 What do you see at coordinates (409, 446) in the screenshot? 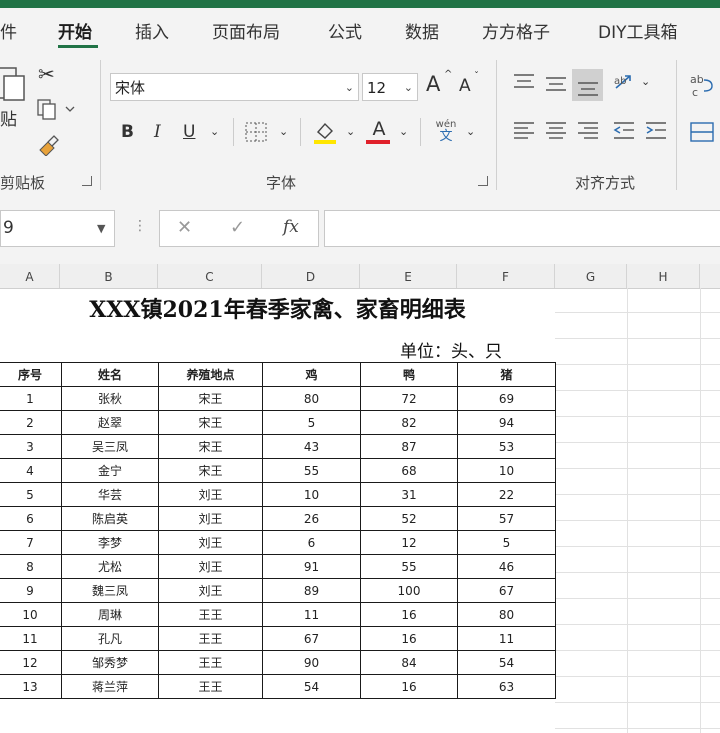
I see `table-cell: 87` at bounding box center [409, 446].